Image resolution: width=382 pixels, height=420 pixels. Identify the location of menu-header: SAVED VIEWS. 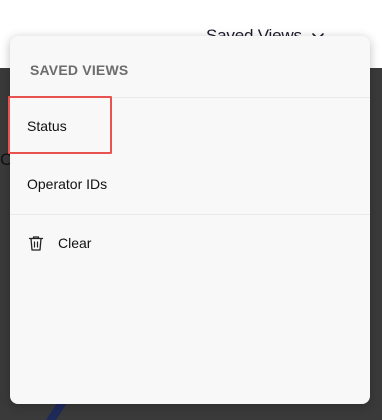
(79, 70).